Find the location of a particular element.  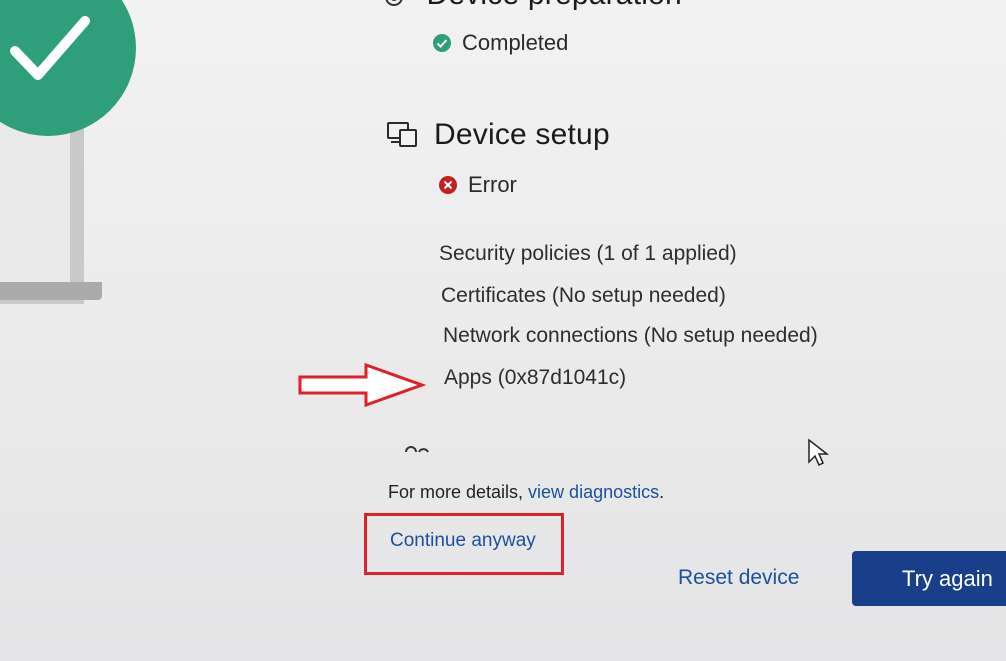

device-preparation-section: Device preparation is located at coordinates (531, 8).